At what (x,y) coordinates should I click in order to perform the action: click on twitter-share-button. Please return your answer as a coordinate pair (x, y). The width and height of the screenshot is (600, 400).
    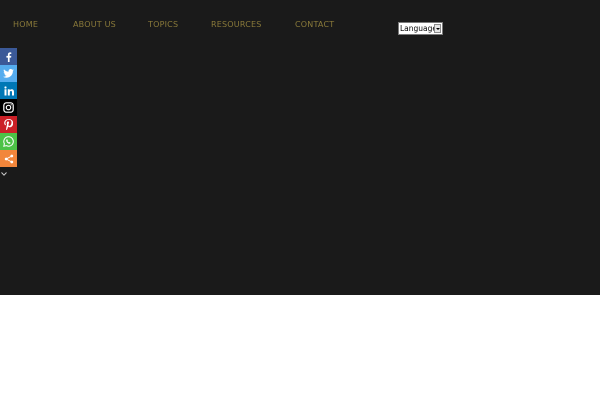
    Looking at the image, I should click on (8, 73).